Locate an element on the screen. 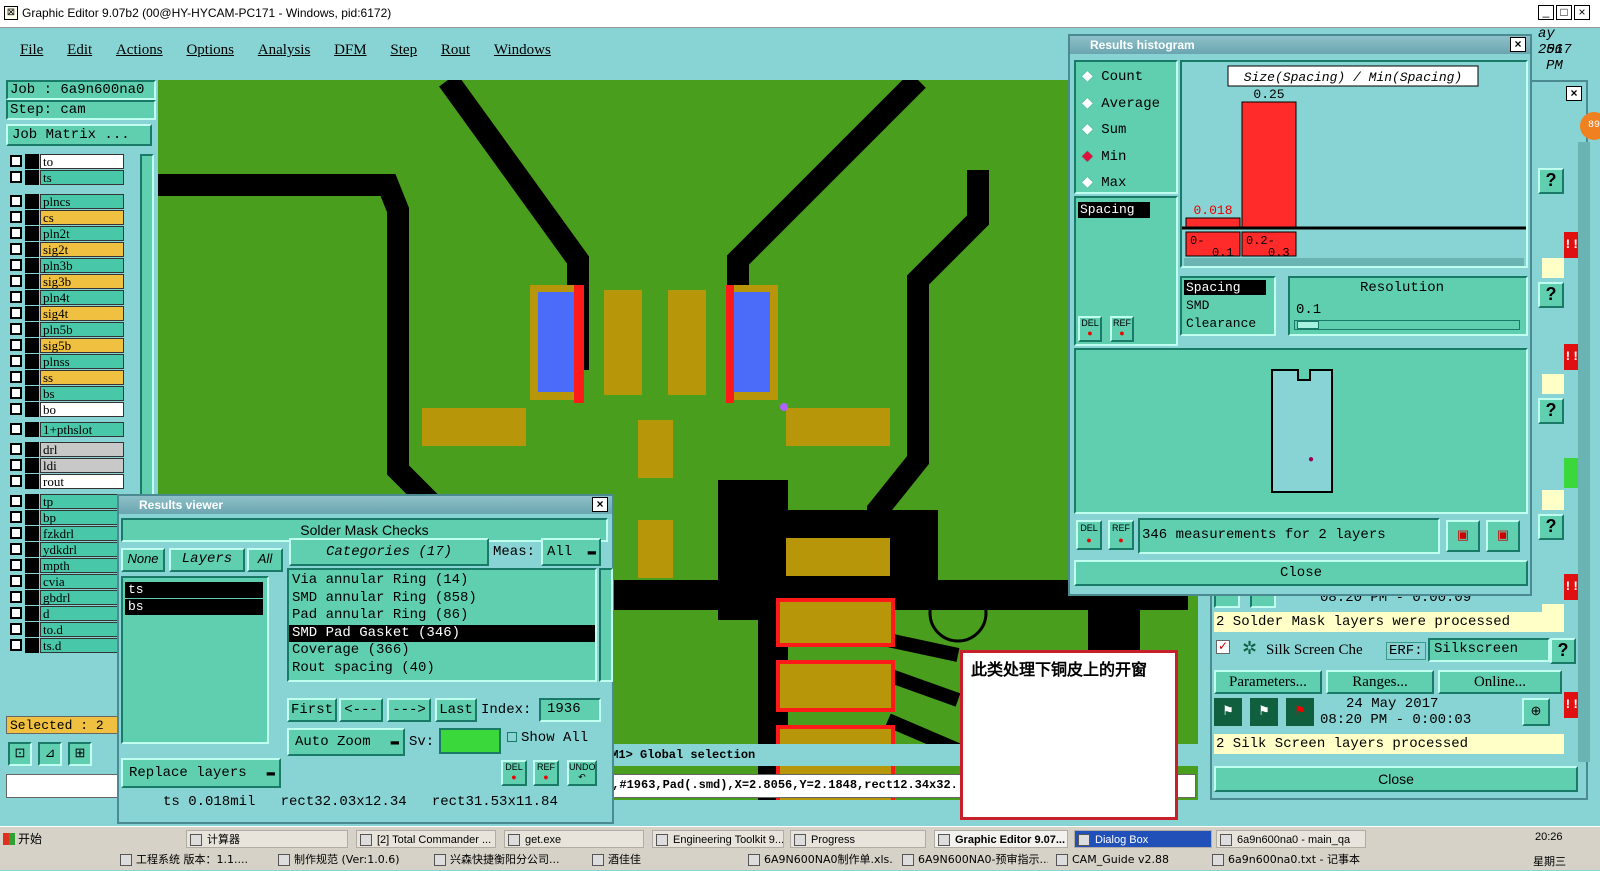 This screenshot has height=871, width=1600. menu-rout: Rout is located at coordinates (455, 50).